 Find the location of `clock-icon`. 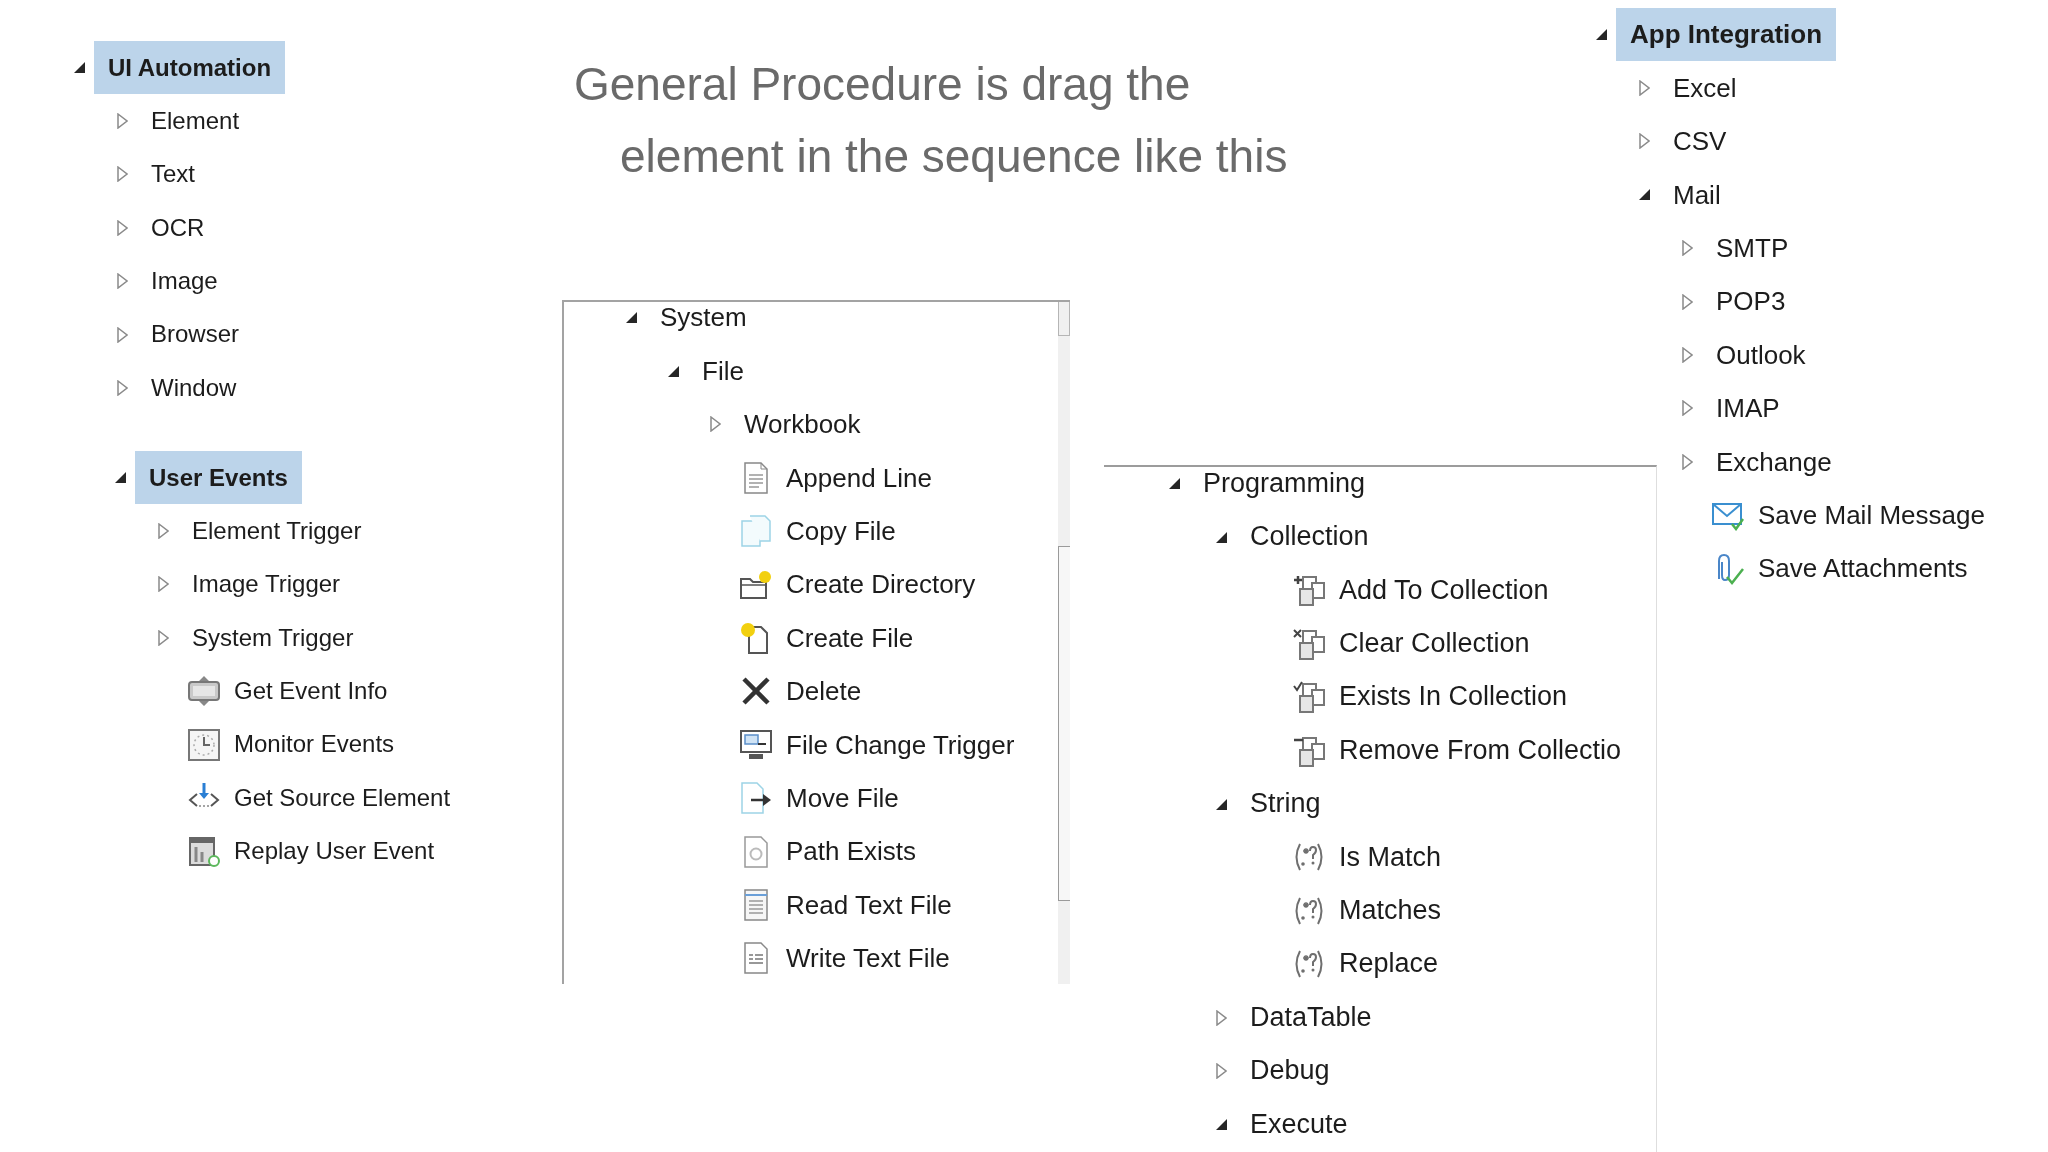

clock-icon is located at coordinates (204, 744).